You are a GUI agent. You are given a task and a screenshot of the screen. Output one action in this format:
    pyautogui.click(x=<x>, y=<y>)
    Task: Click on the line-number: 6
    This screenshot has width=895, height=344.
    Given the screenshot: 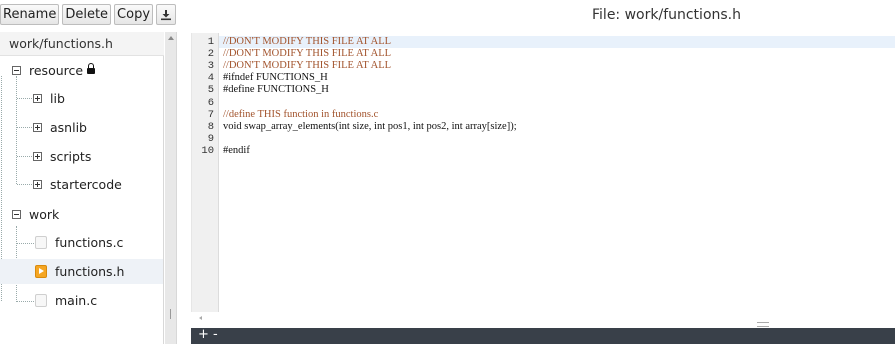 What is the action you would take?
    pyautogui.click(x=210, y=102)
    